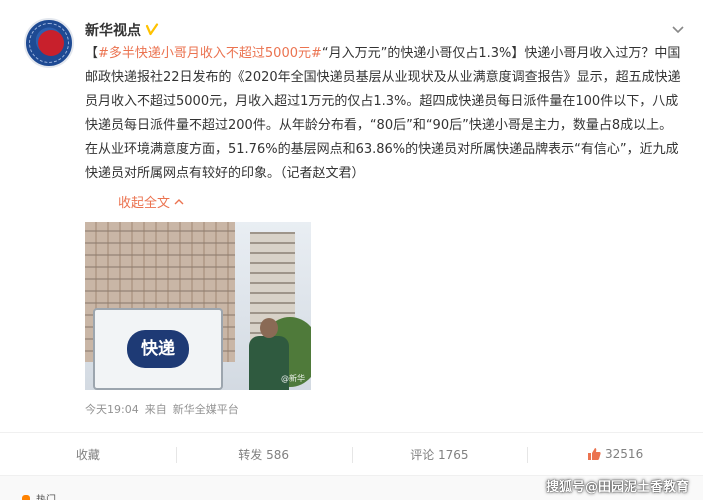  I want to click on collapse-text-link: 收起全文, so click(151, 201).